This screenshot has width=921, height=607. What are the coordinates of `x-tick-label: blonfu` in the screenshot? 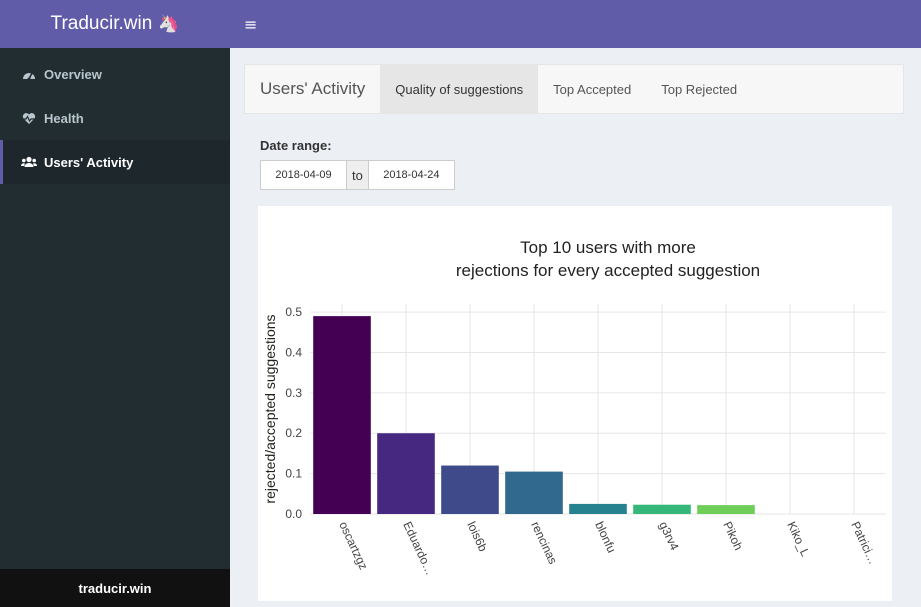 It's located at (605, 537).